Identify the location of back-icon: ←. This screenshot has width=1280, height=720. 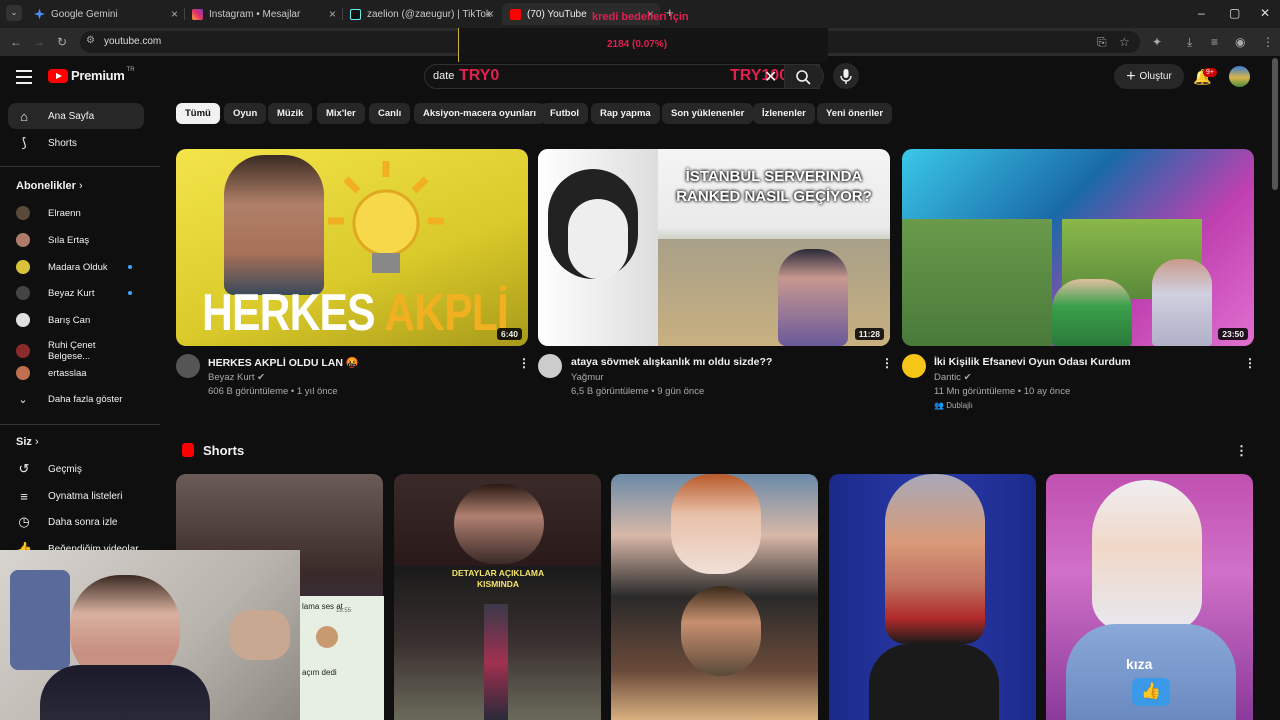
(16, 42).